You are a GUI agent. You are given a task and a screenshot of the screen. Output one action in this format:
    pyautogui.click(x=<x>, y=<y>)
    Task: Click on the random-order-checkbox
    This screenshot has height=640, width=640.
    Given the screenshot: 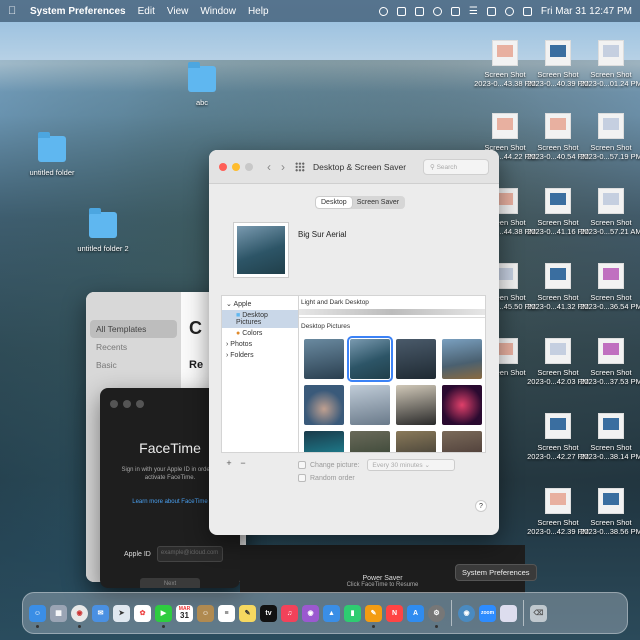 What is the action you would take?
    pyautogui.click(x=302, y=478)
    